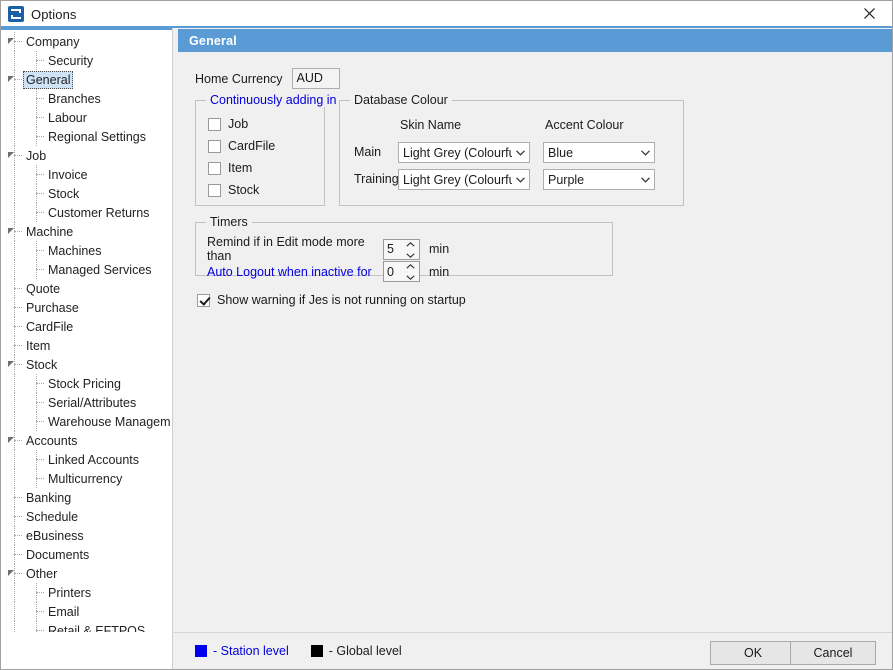  I want to click on continuously-adding-option-job: Job, so click(228, 124).